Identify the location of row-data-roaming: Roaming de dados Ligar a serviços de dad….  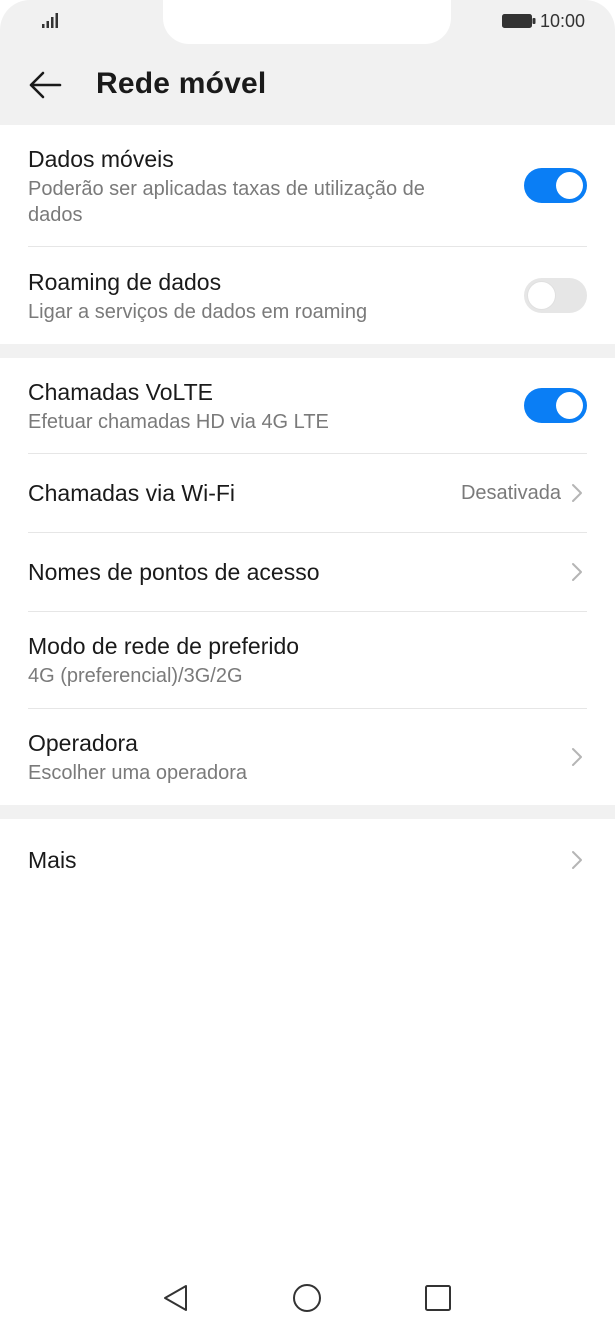
(307, 295).